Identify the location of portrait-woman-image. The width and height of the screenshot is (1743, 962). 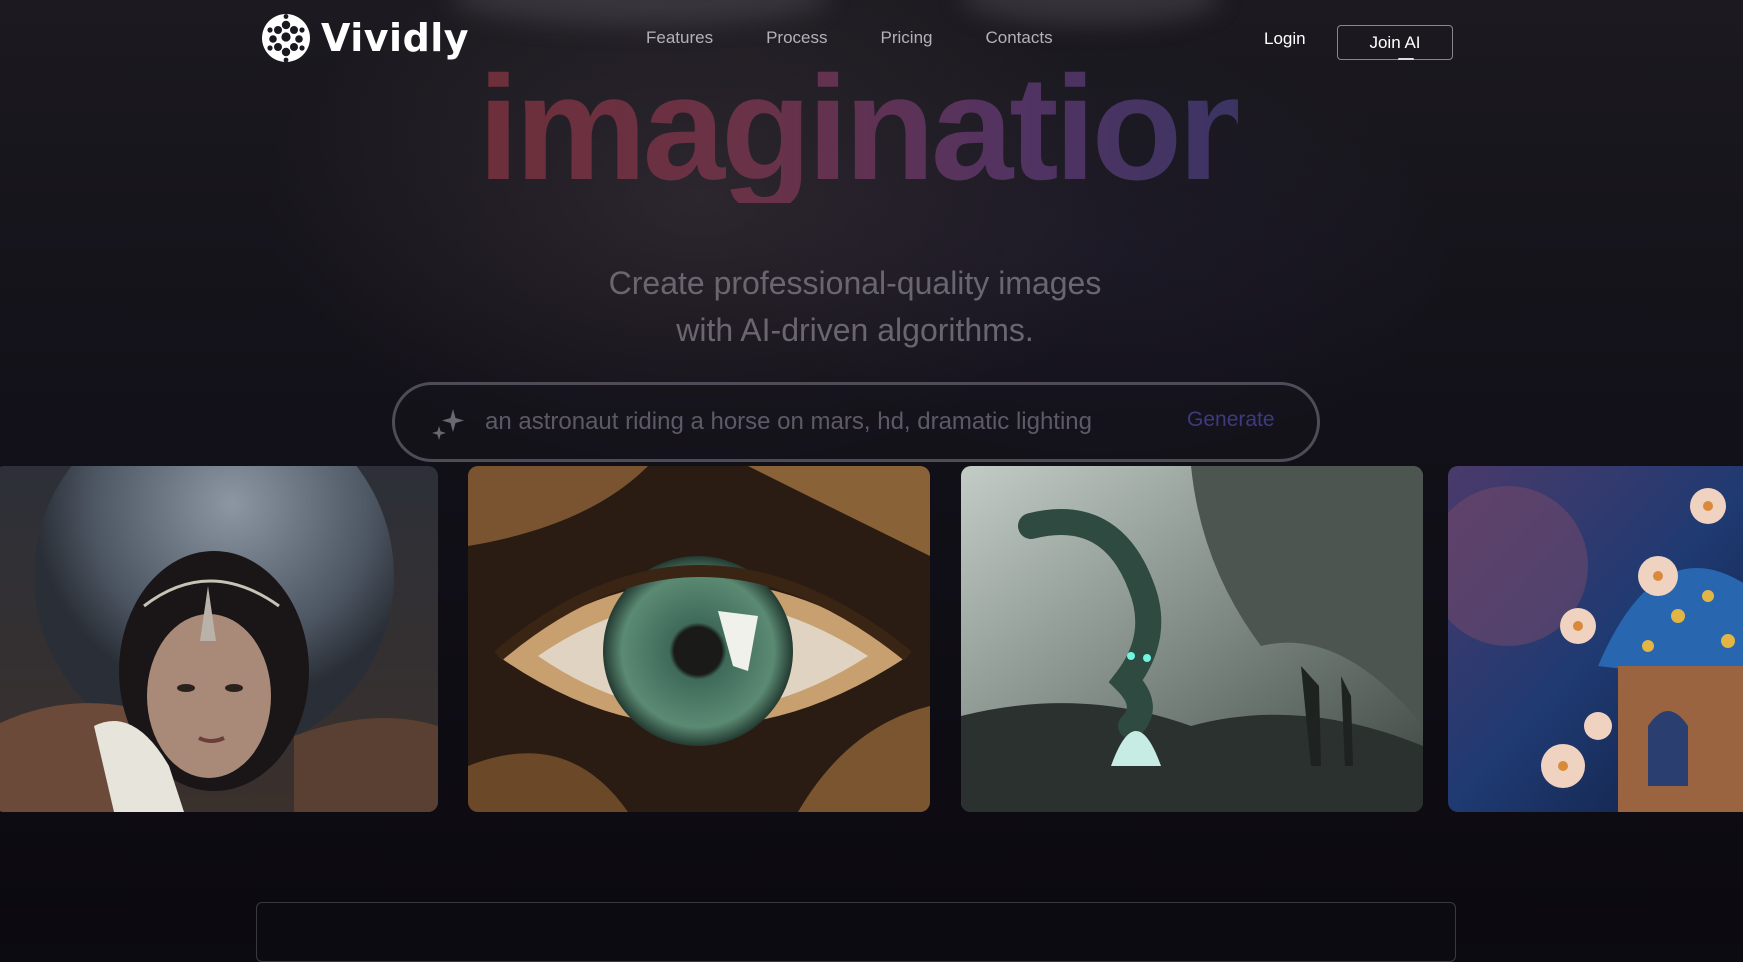
(219, 639).